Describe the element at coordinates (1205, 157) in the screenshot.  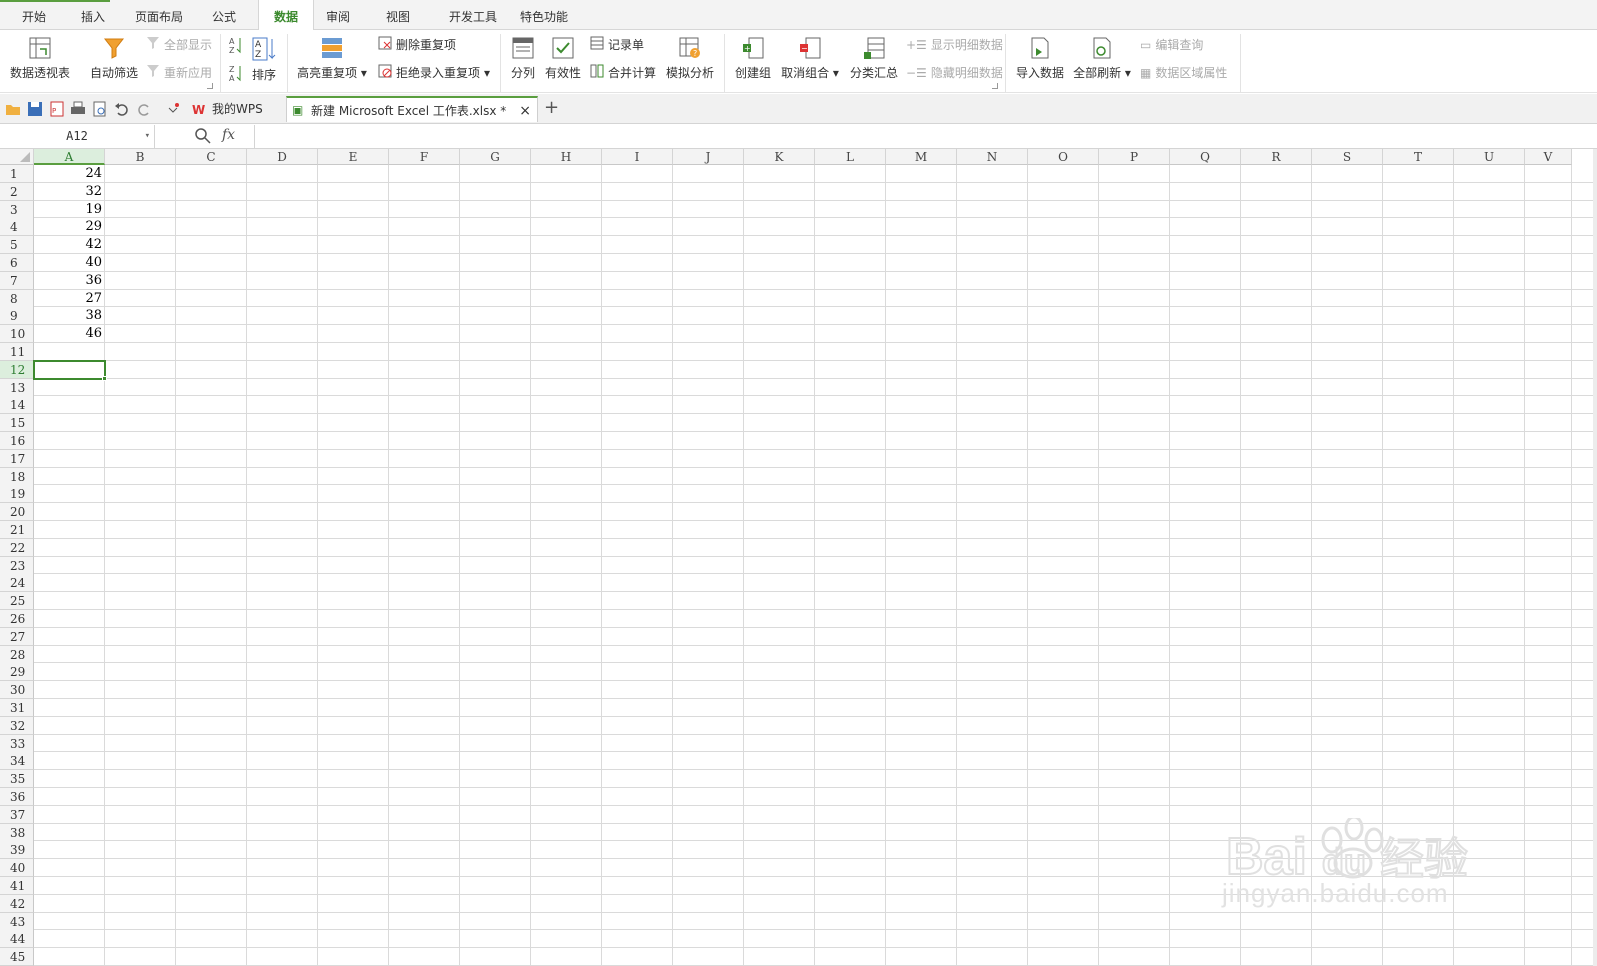
I see `column-header-q: Q` at that location.